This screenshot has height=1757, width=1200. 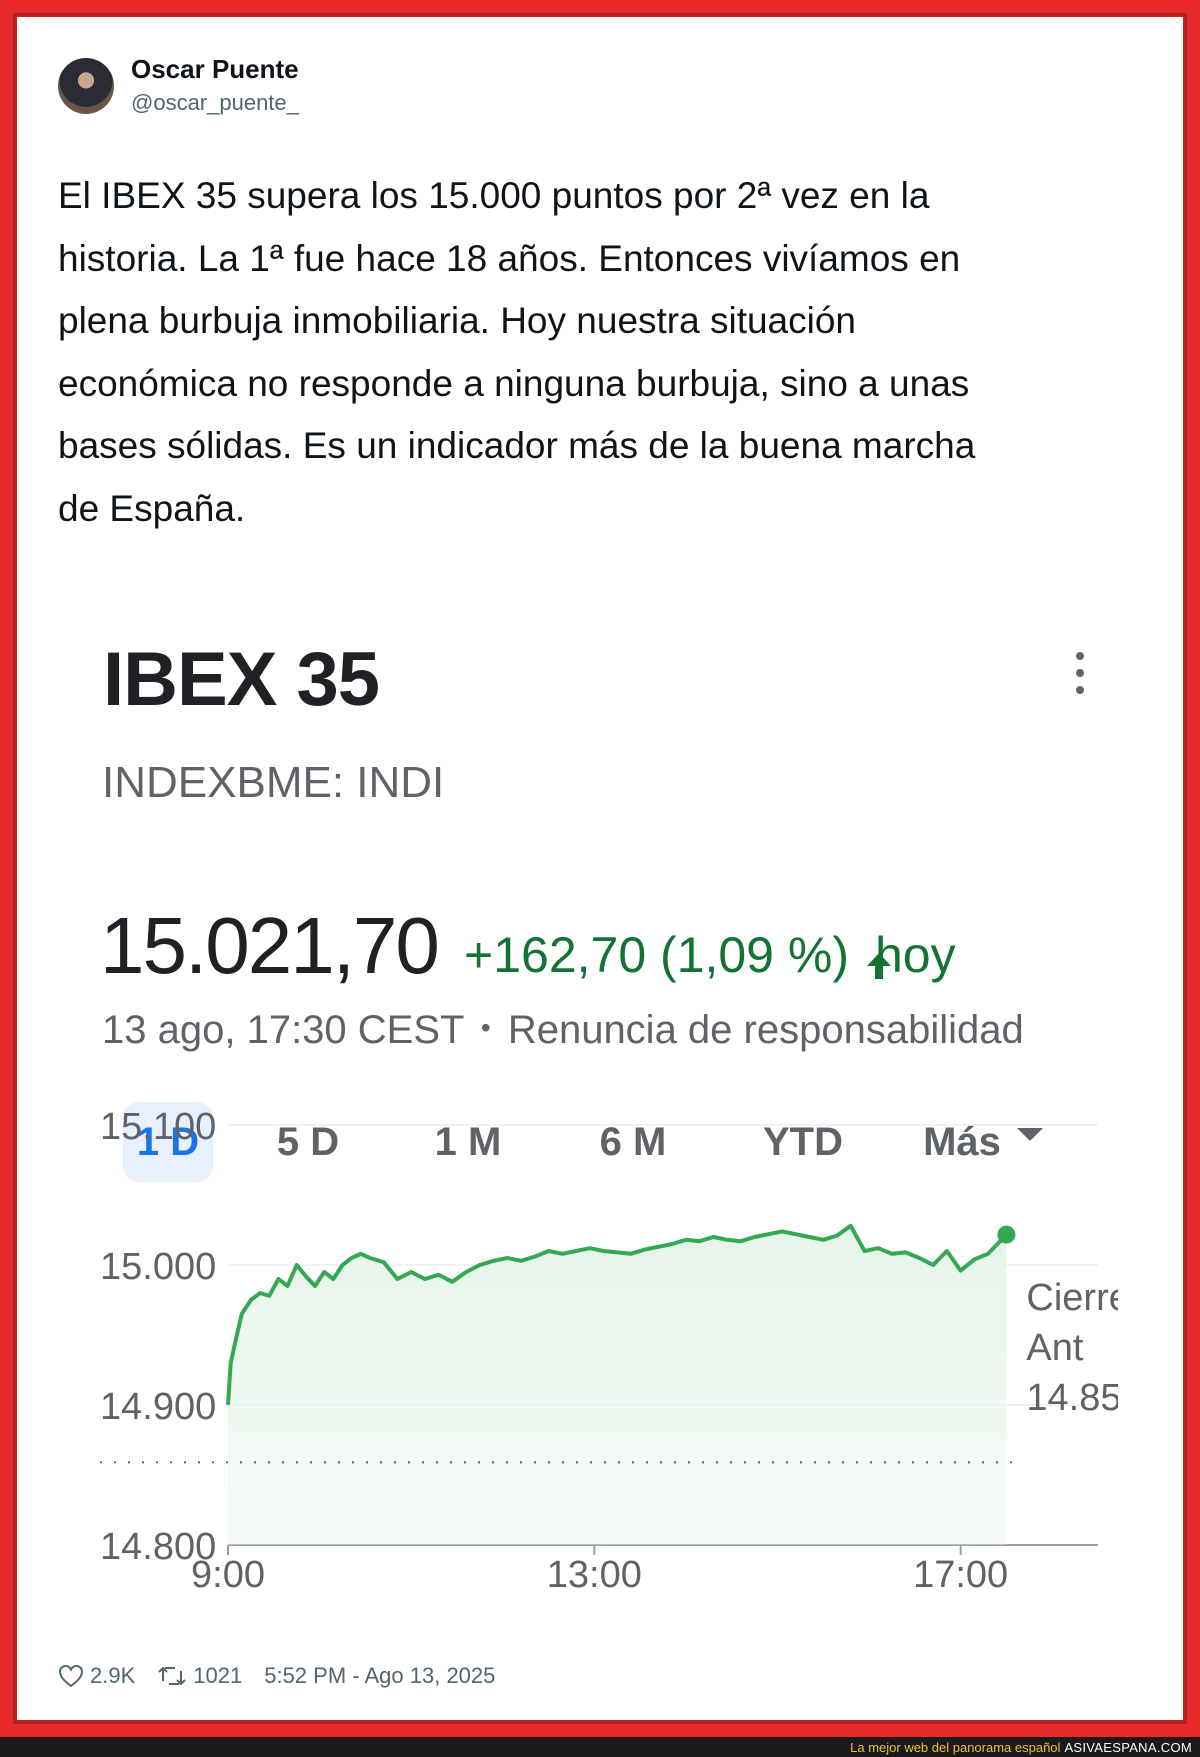 I want to click on previous-close-label: Cierre, so click(x=1072, y=1298).